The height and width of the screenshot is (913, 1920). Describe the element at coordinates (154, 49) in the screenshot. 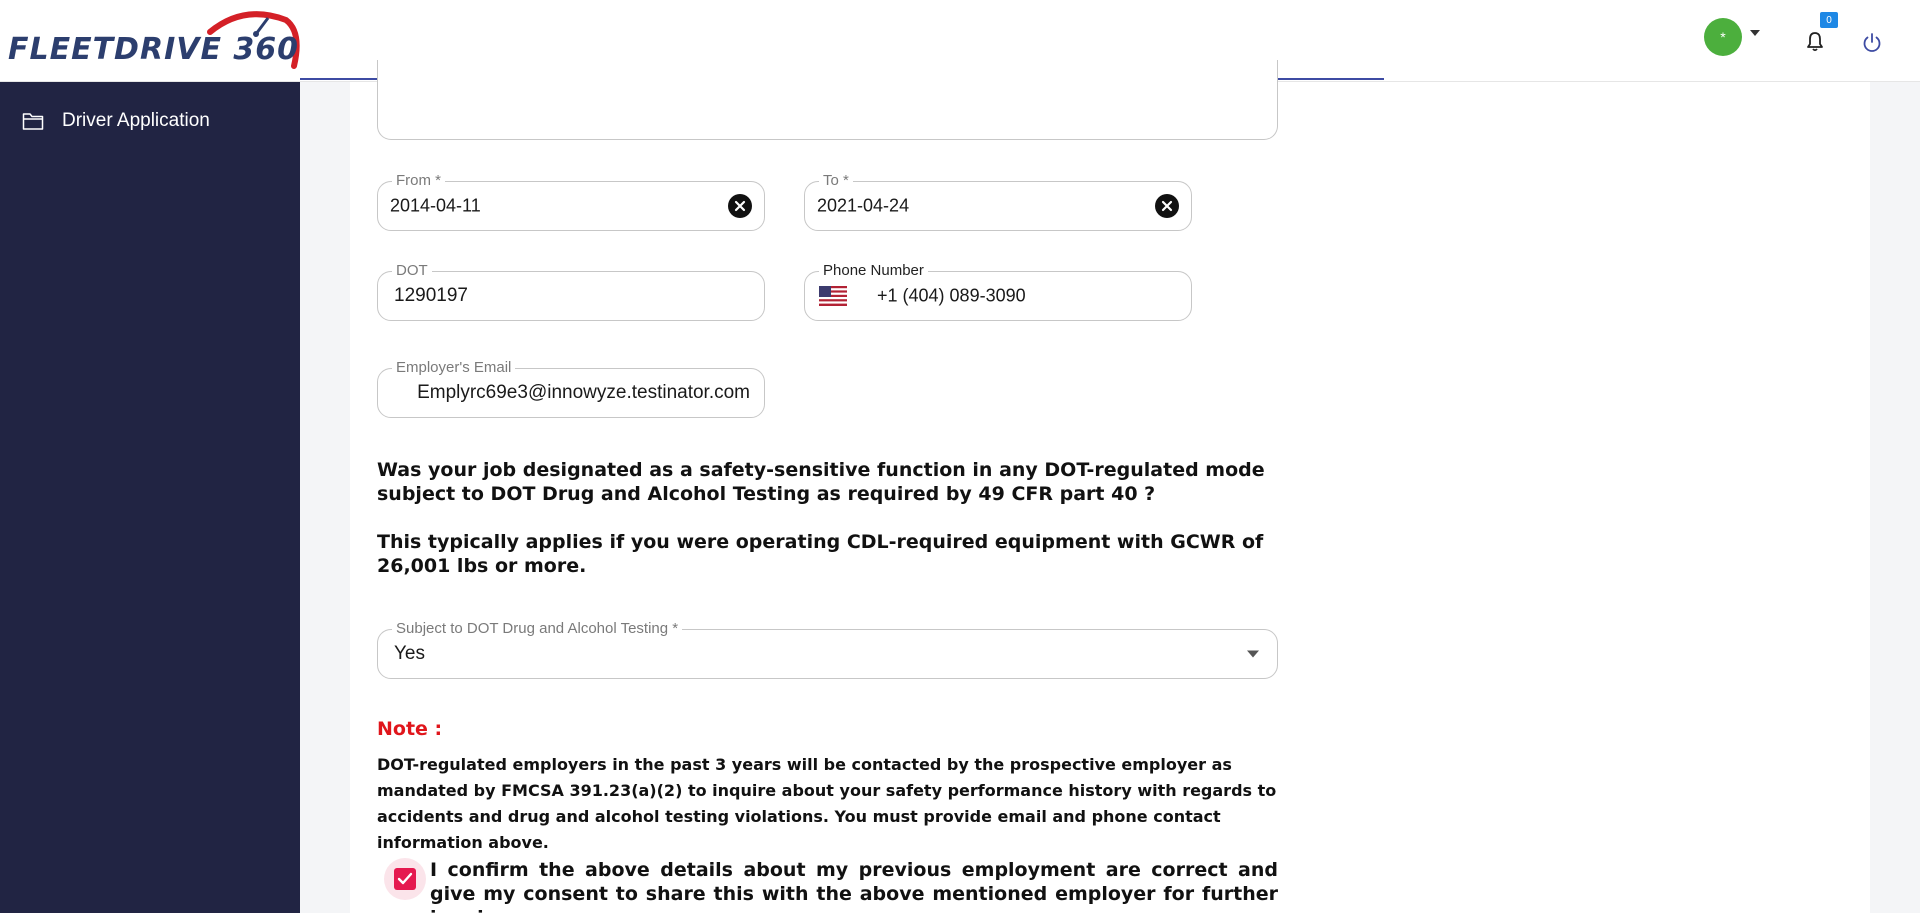

I see `logo-text: FLEETDRIVE 360` at that location.